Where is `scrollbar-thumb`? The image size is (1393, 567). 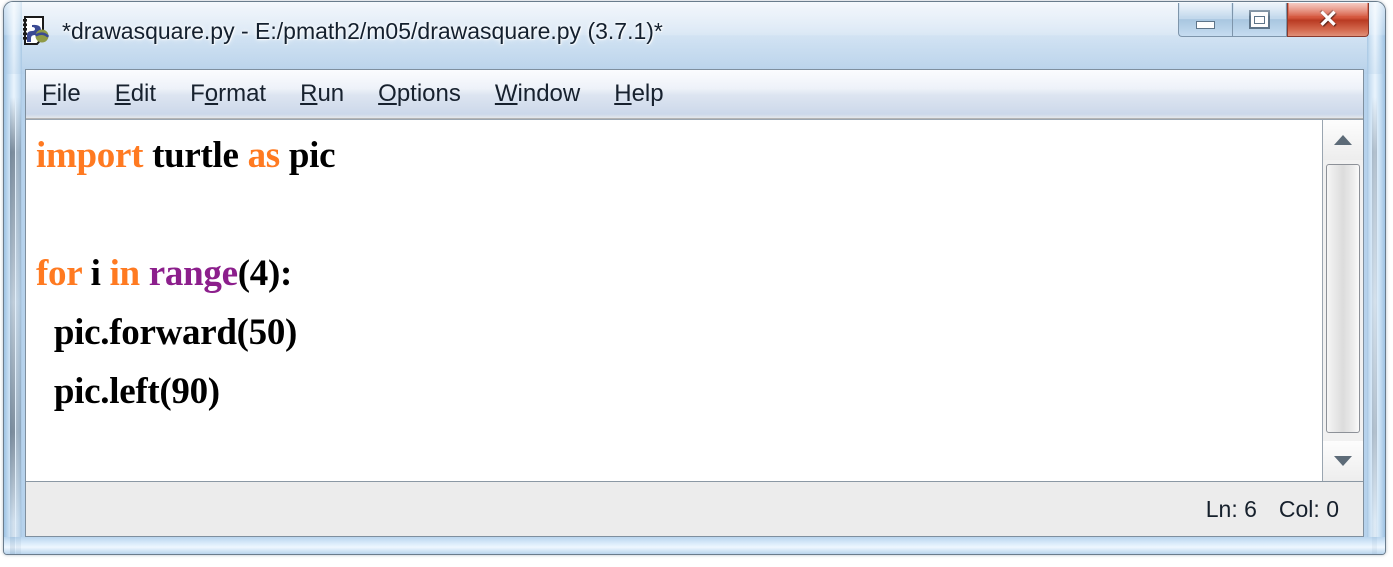
scrollbar-thumb is located at coordinates (1343, 298).